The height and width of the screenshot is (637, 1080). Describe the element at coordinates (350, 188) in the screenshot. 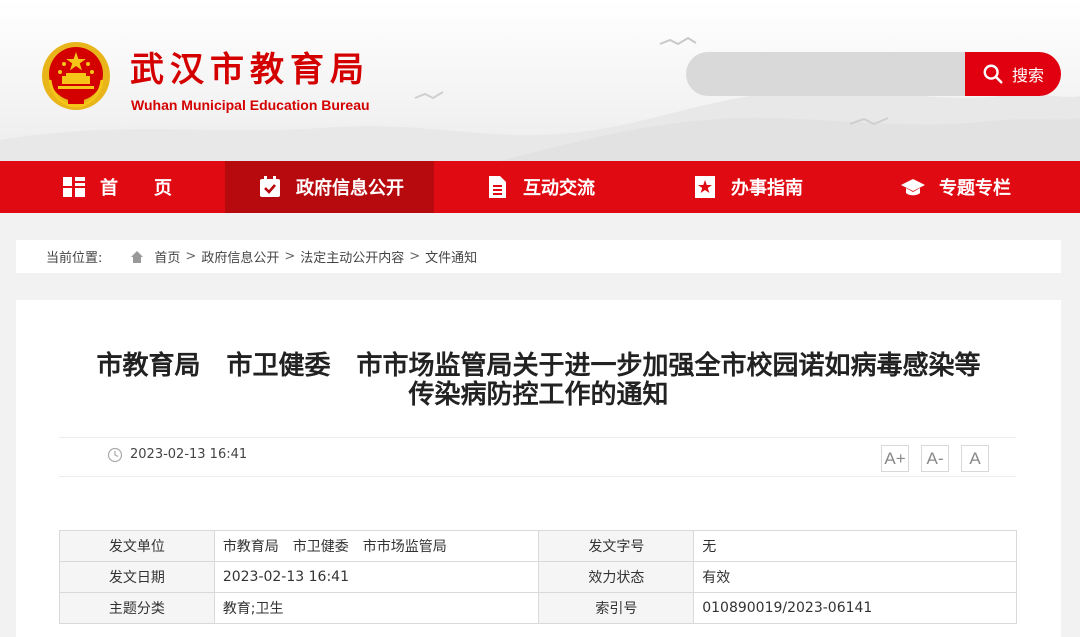

I see `nav-item-label: 政府信息公开` at that location.